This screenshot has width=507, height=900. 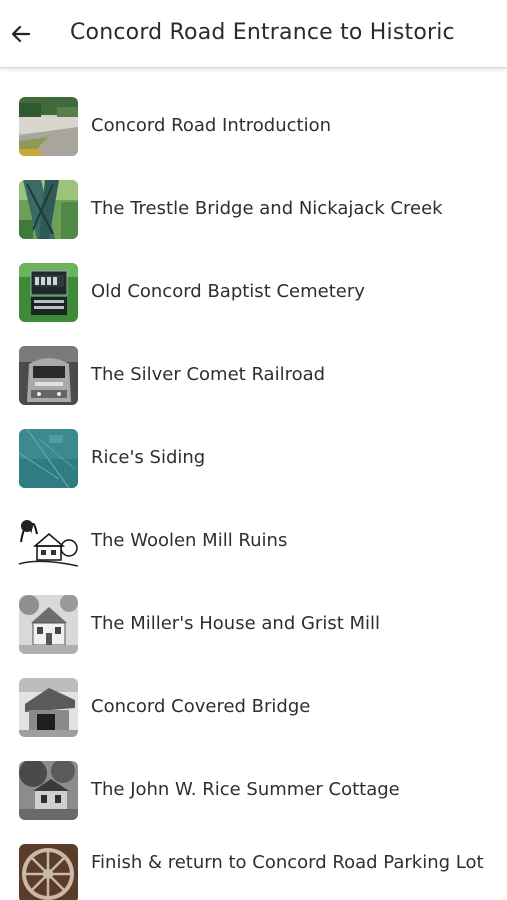 I want to click on list-item: The Trestle Bridge and Nickajack Creek, so click(x=253, y=195).